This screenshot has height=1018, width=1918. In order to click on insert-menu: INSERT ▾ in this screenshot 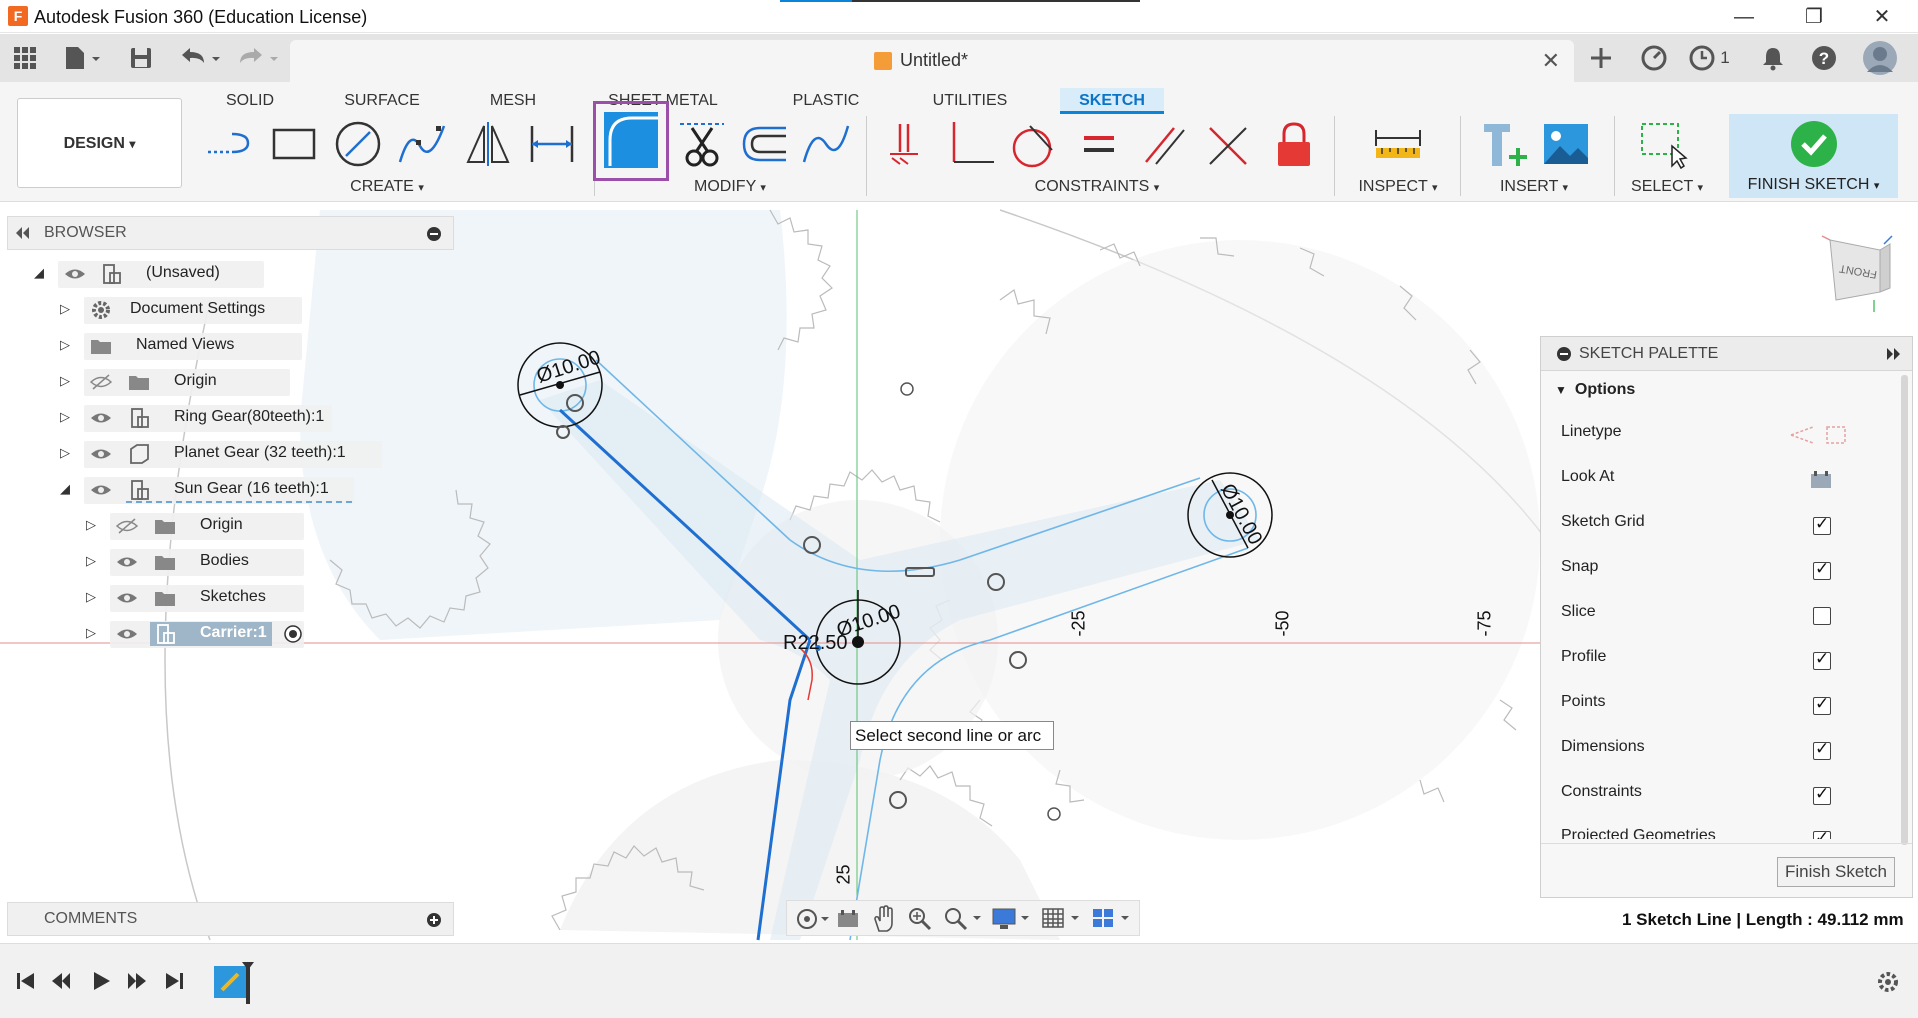, I will do `click(1534, 187)`.